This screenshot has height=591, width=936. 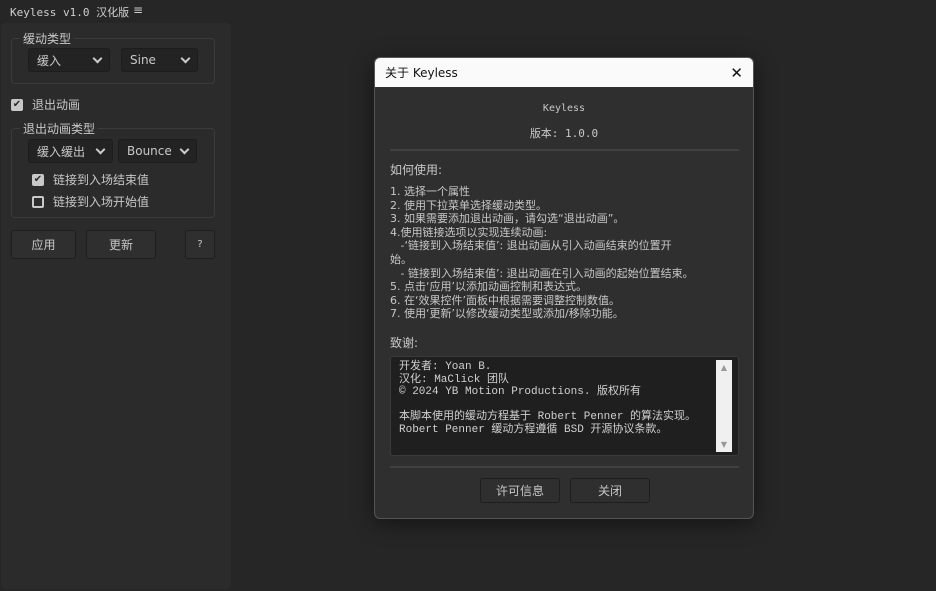 I want to click on how-to-title: 如何使用:, so click(x=416, y=170).